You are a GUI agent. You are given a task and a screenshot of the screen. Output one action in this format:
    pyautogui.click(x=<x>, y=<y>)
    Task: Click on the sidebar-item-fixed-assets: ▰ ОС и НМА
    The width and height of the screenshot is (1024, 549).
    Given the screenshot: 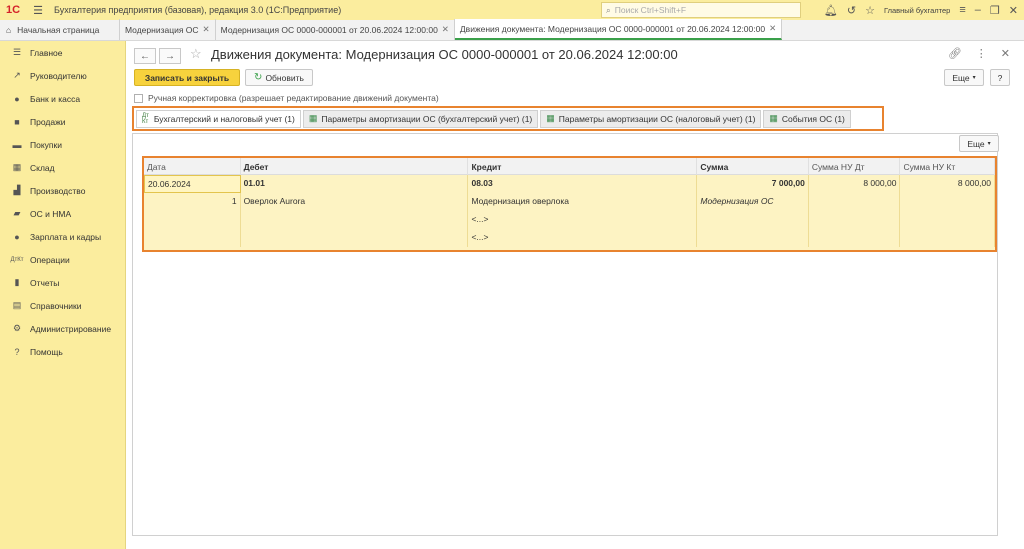 What is the action you would take?
    pyautogui.click(x=62, y=213)
    